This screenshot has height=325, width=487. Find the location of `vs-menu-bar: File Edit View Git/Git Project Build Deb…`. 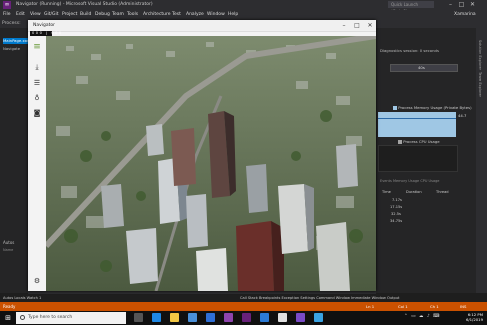

vs-menu-bar: File Edit View Git/Git Project Build Deb… is located at coordinates (243, 14).